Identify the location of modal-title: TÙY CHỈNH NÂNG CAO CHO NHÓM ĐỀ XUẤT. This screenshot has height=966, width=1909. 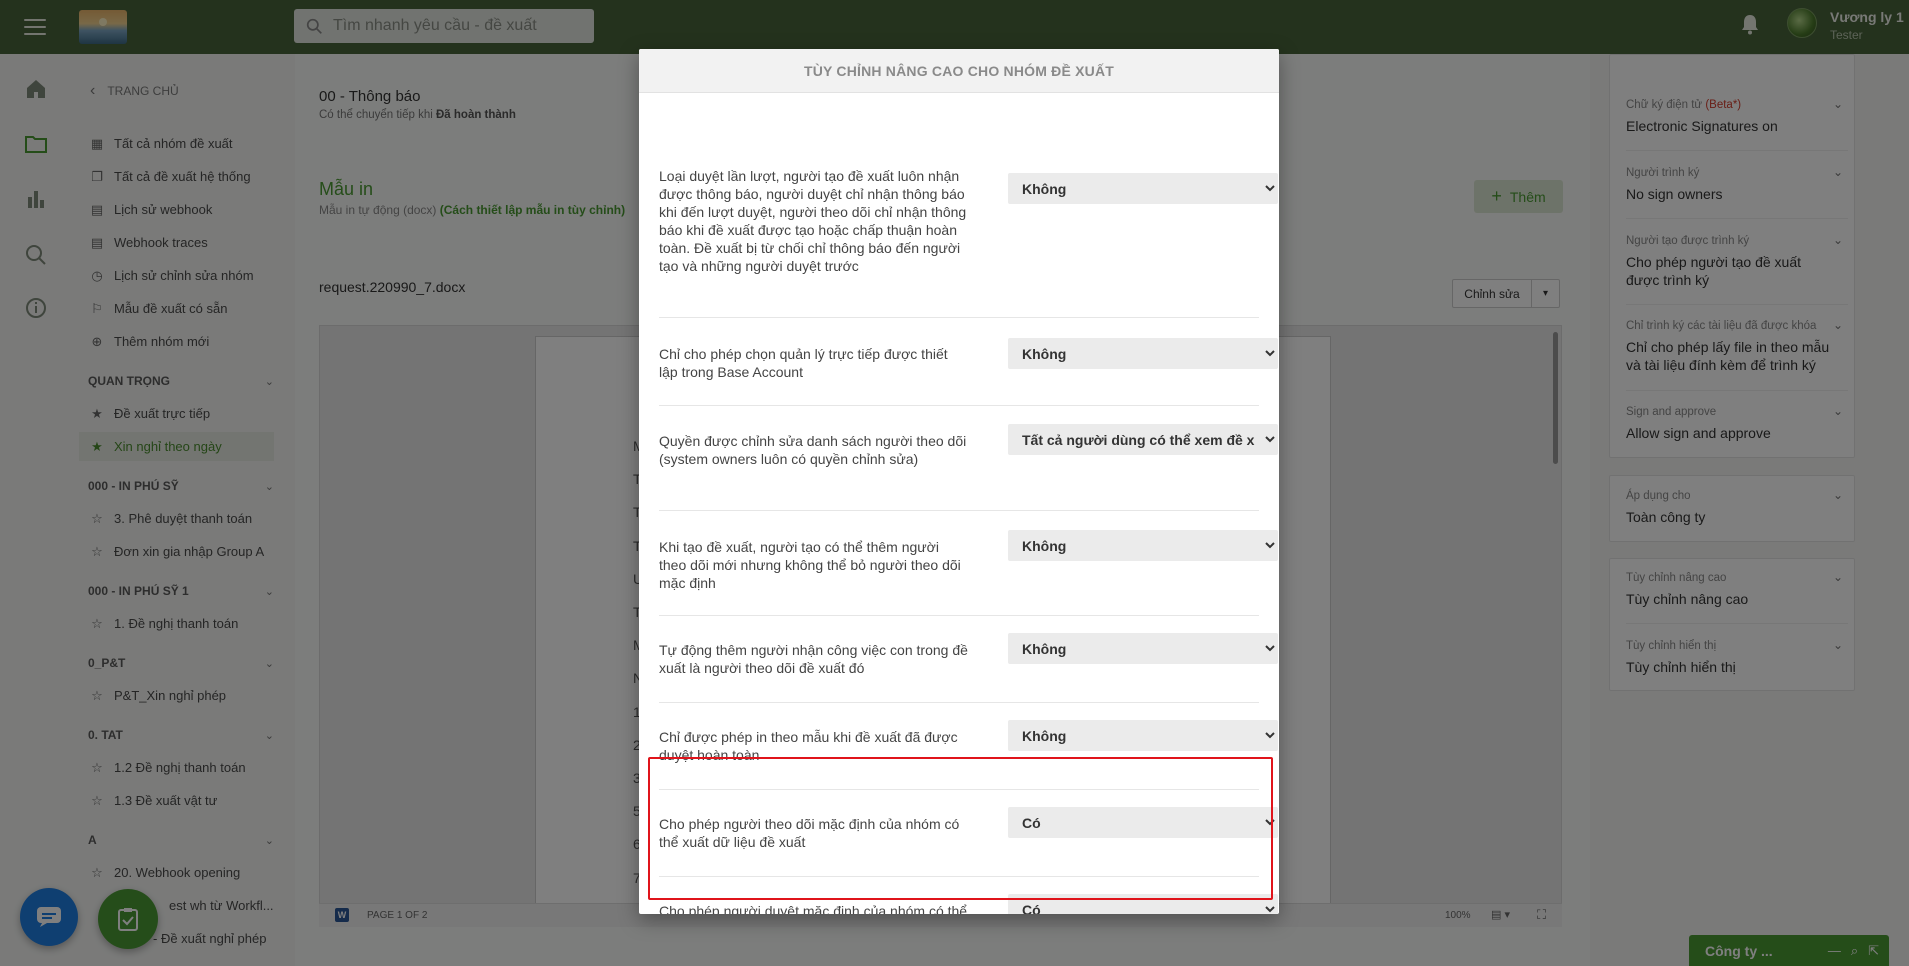
(959, 71).